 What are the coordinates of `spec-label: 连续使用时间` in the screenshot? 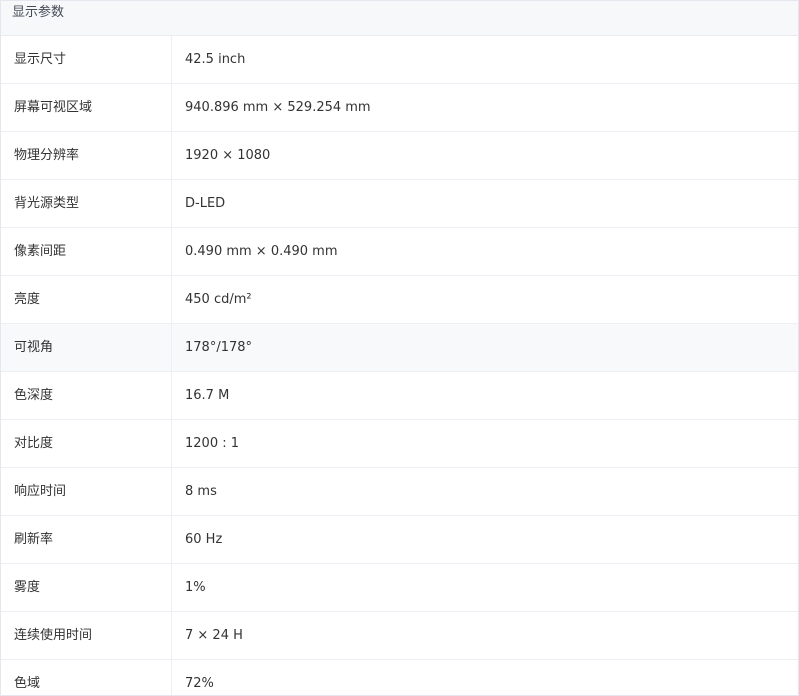 It's located at (86, 635).